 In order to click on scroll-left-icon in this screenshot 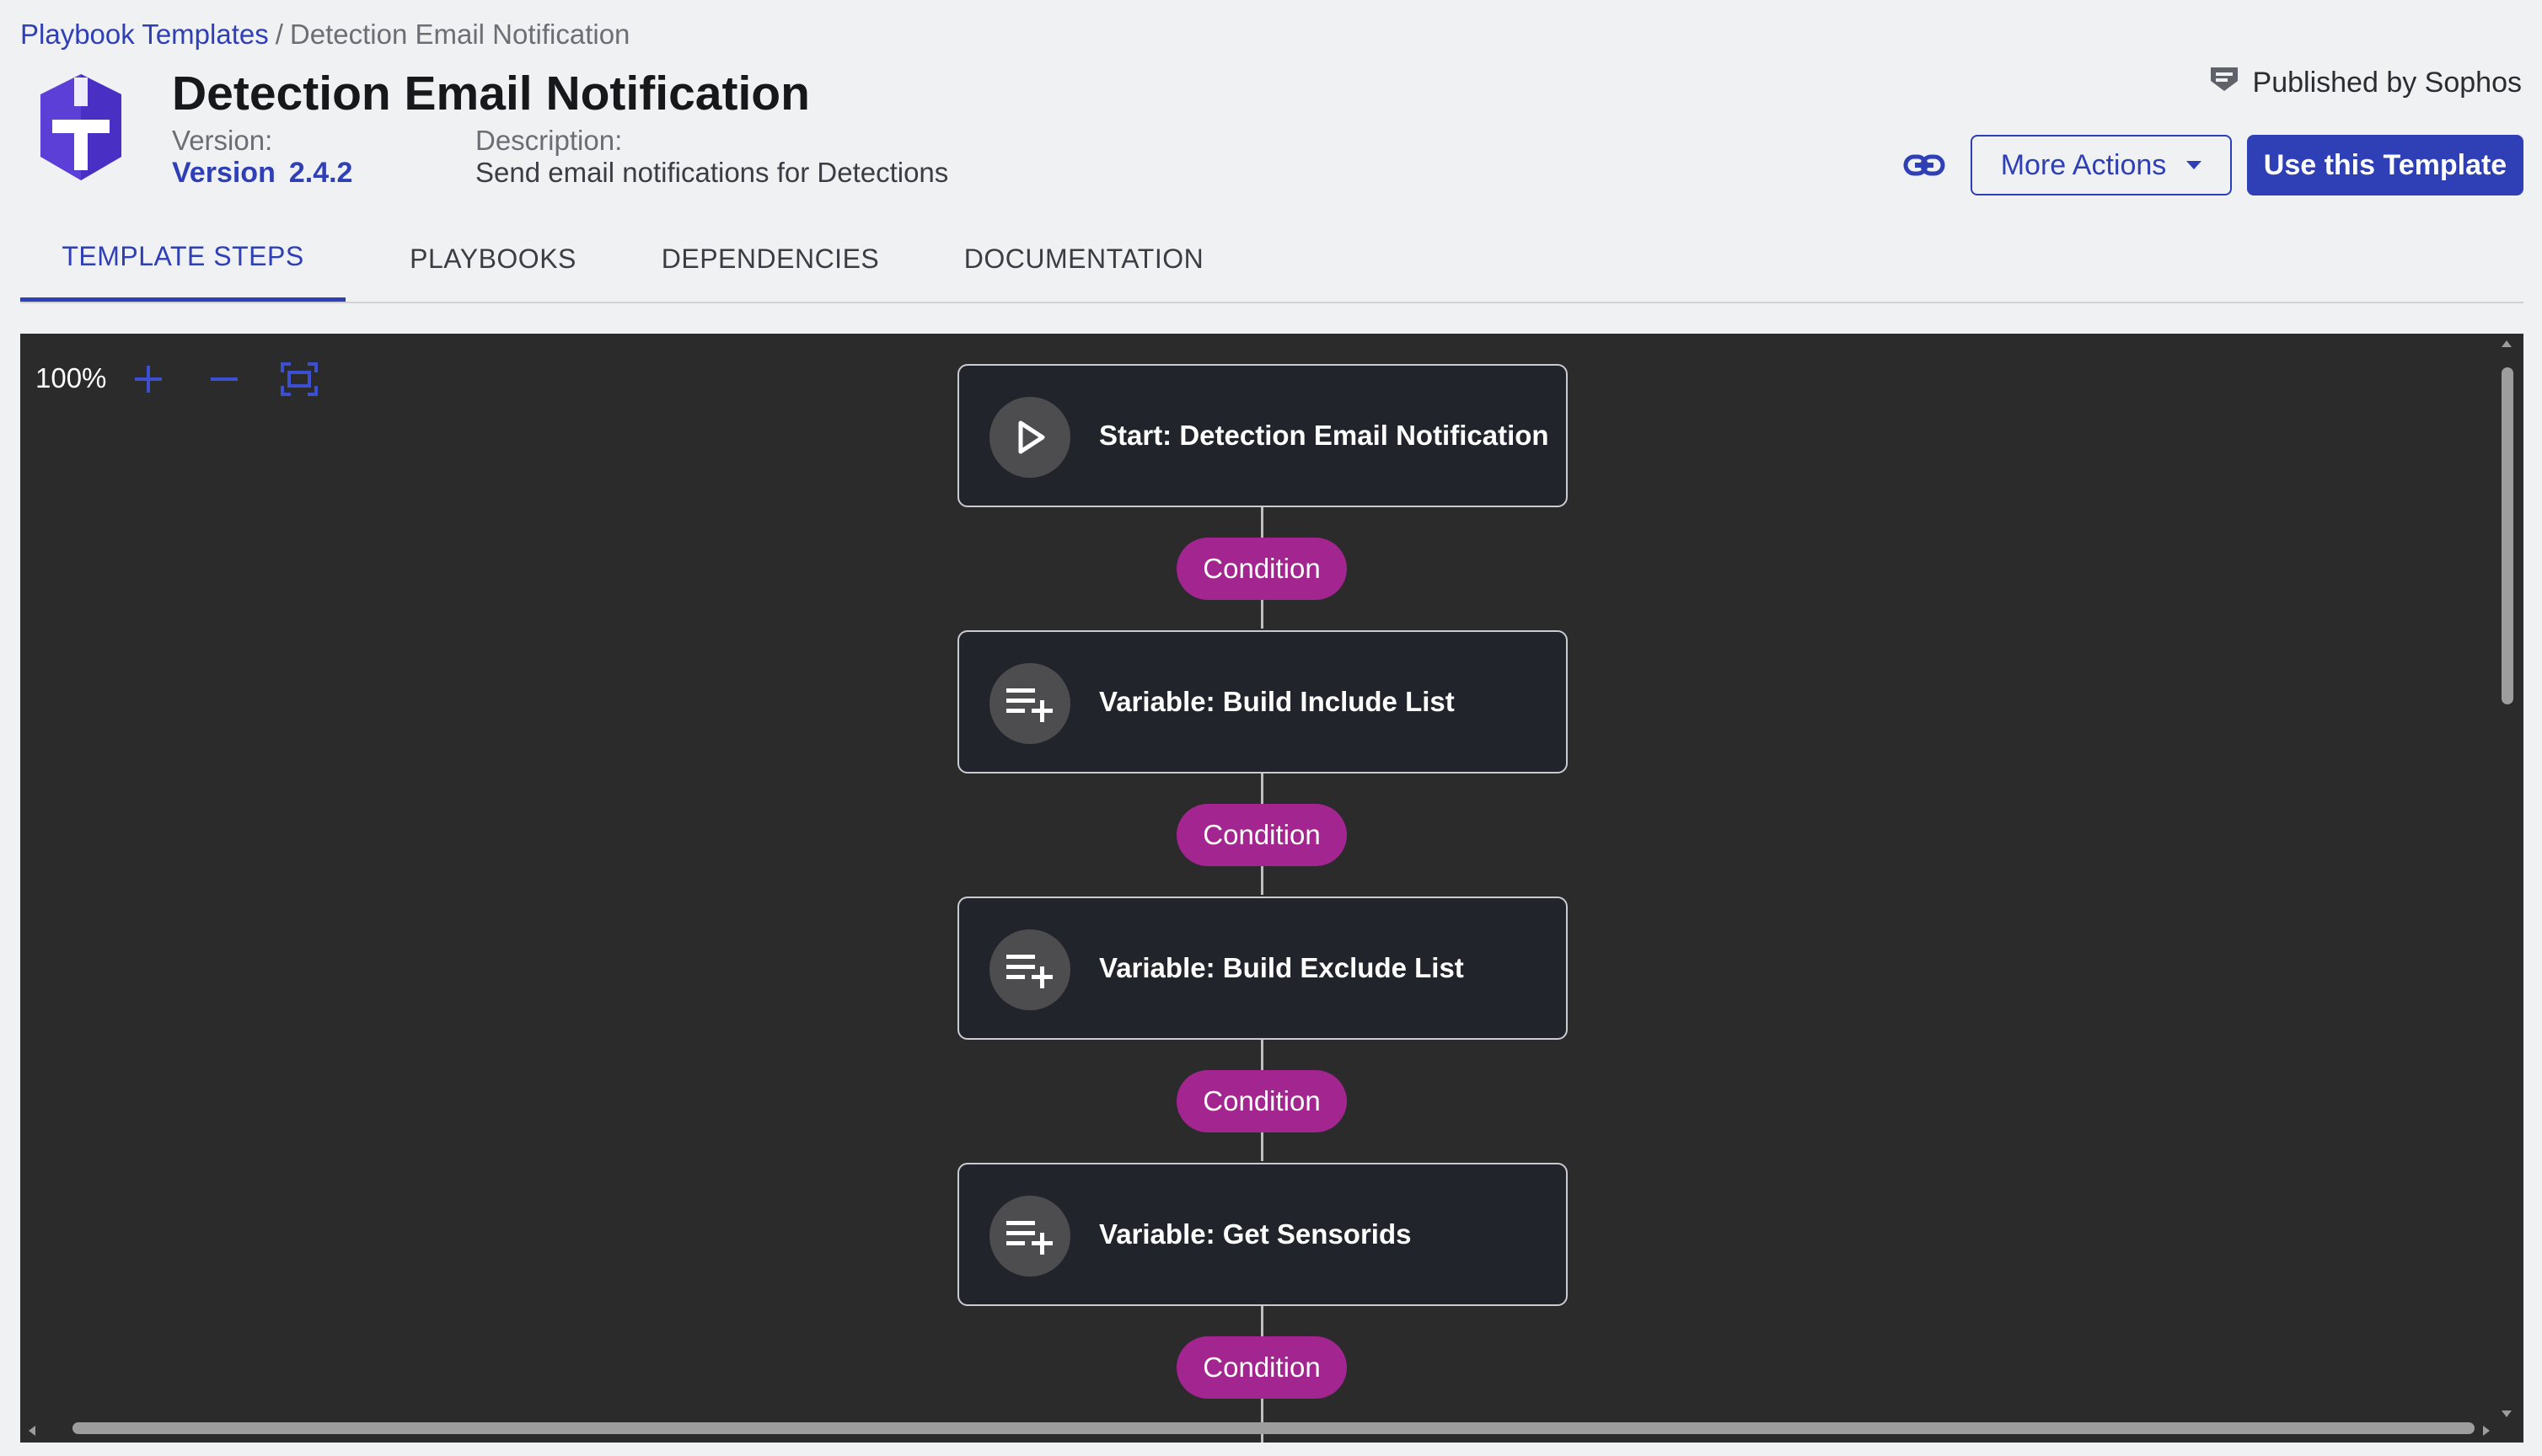, I will do `click(32, 1431)`.